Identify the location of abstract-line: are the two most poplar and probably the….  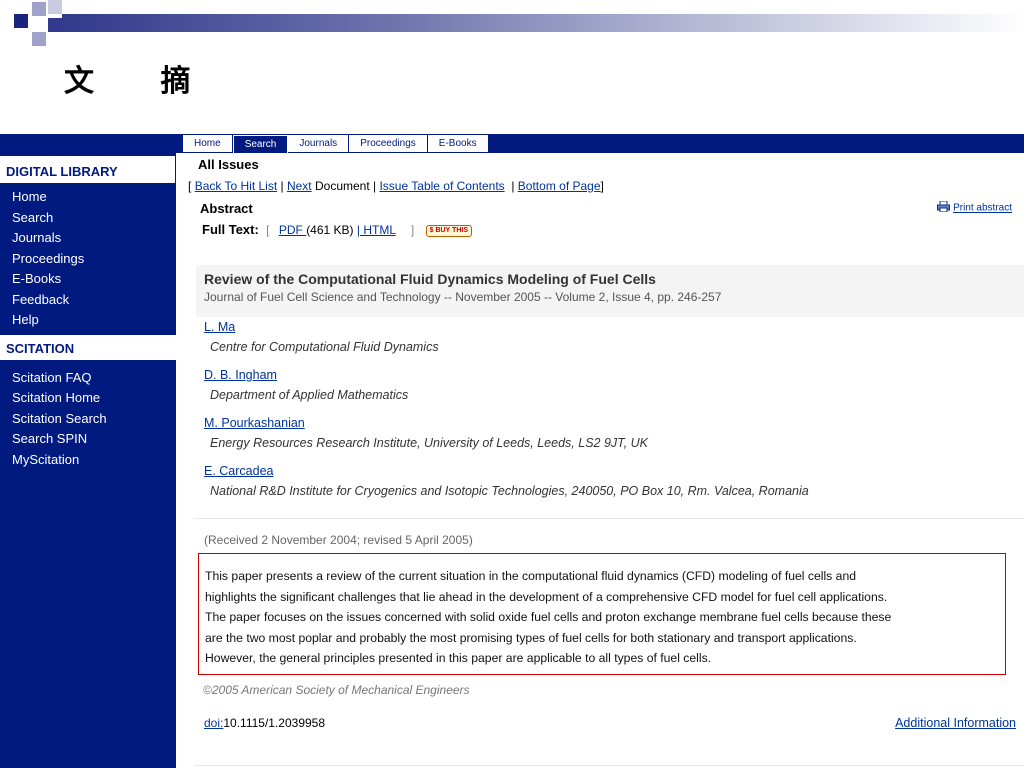
(531, 637).